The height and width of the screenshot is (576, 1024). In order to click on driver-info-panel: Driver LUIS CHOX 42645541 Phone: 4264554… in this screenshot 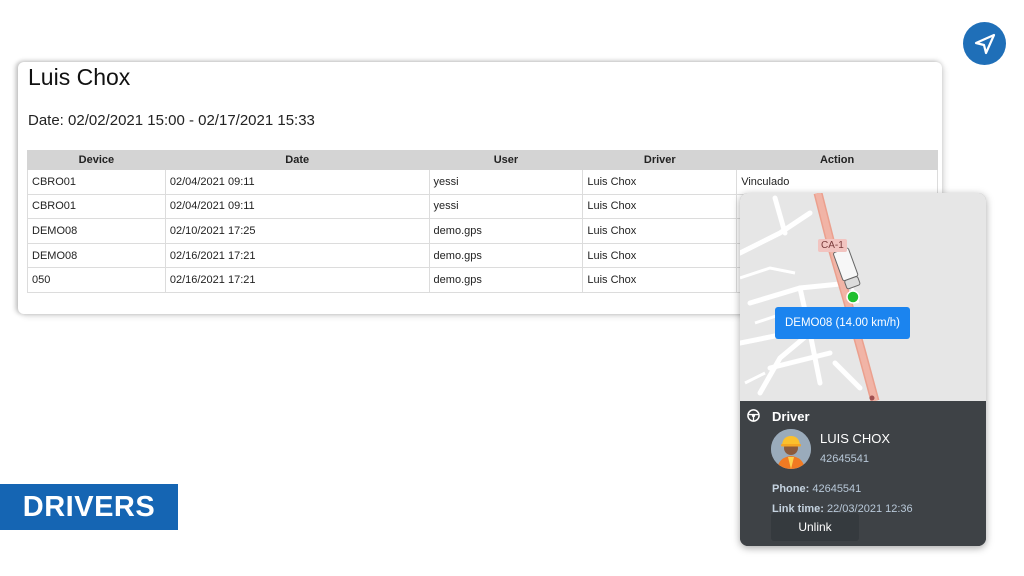, I will do `click(863, 473)`.